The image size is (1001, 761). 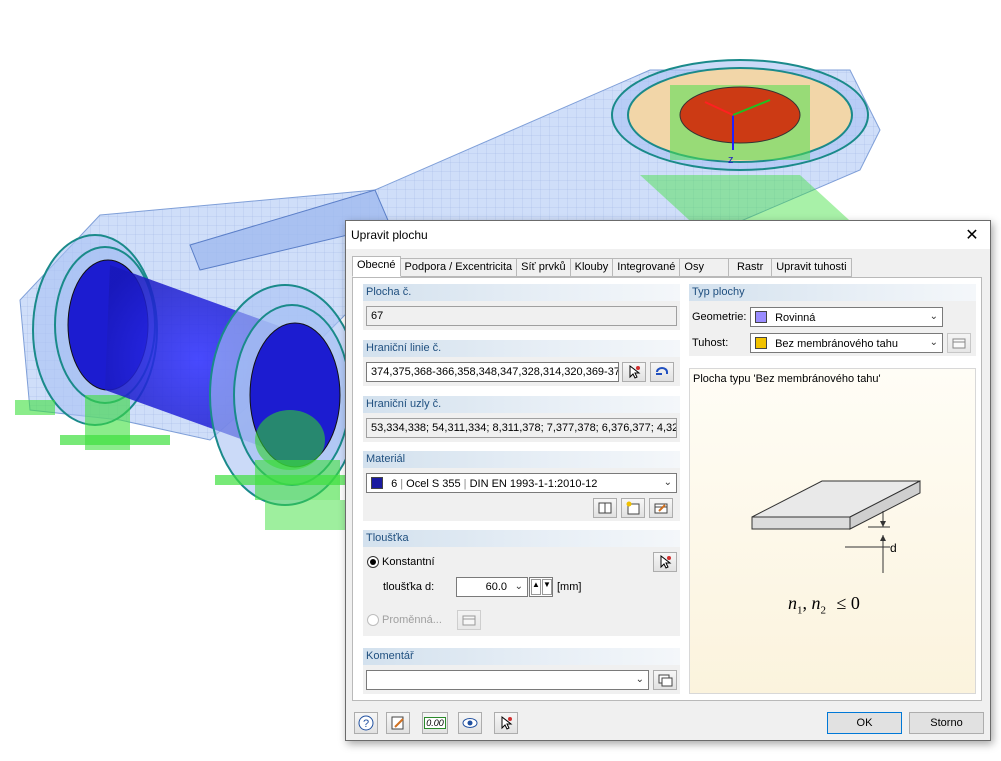 What do you see at coordinates (389, 235) in the screenshot?
I see `dialog-title: Upravit plochu` at bounding box center [389, 235].